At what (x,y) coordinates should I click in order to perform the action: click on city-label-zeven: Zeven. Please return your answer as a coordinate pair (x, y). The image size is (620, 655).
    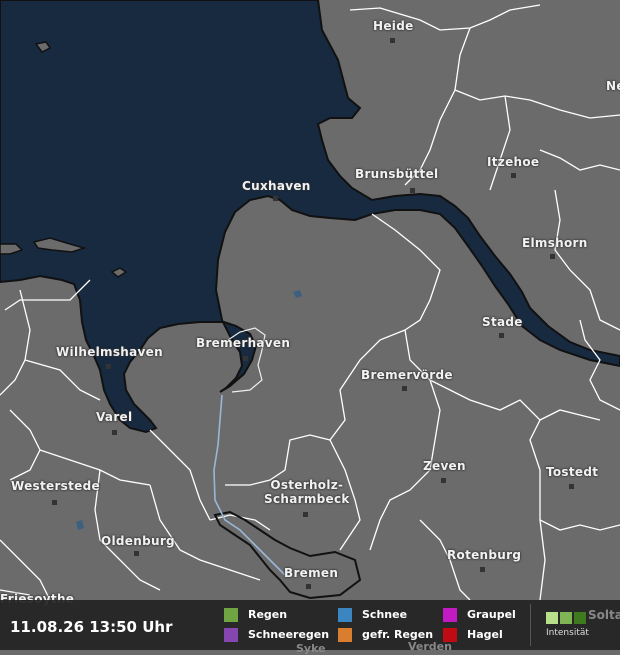
    Looking at the image, I should click on (444, 466).